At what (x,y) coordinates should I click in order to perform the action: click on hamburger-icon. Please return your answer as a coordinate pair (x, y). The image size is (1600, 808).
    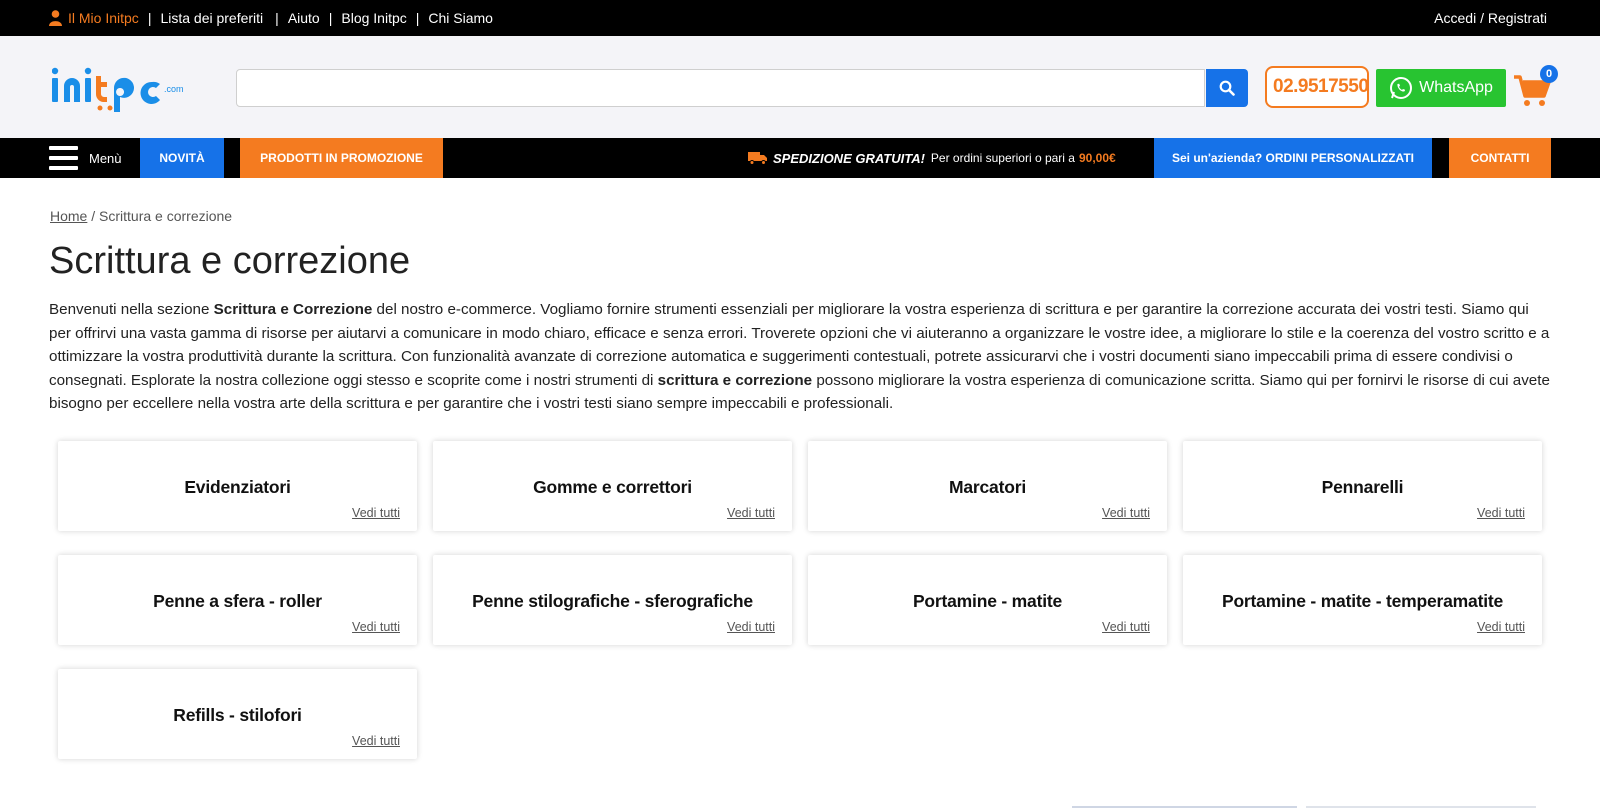
    Looking at the image, I should click on (63, 158).